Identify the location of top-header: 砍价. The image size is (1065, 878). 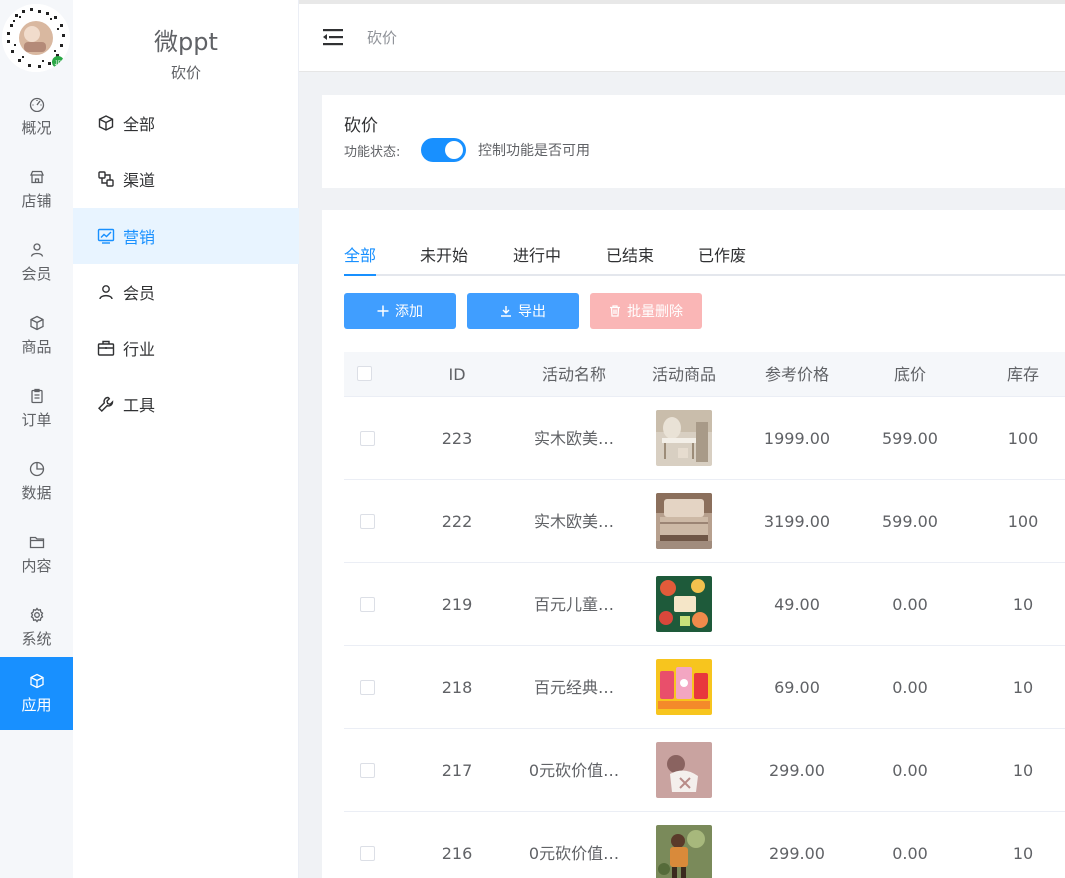
(682, 36).